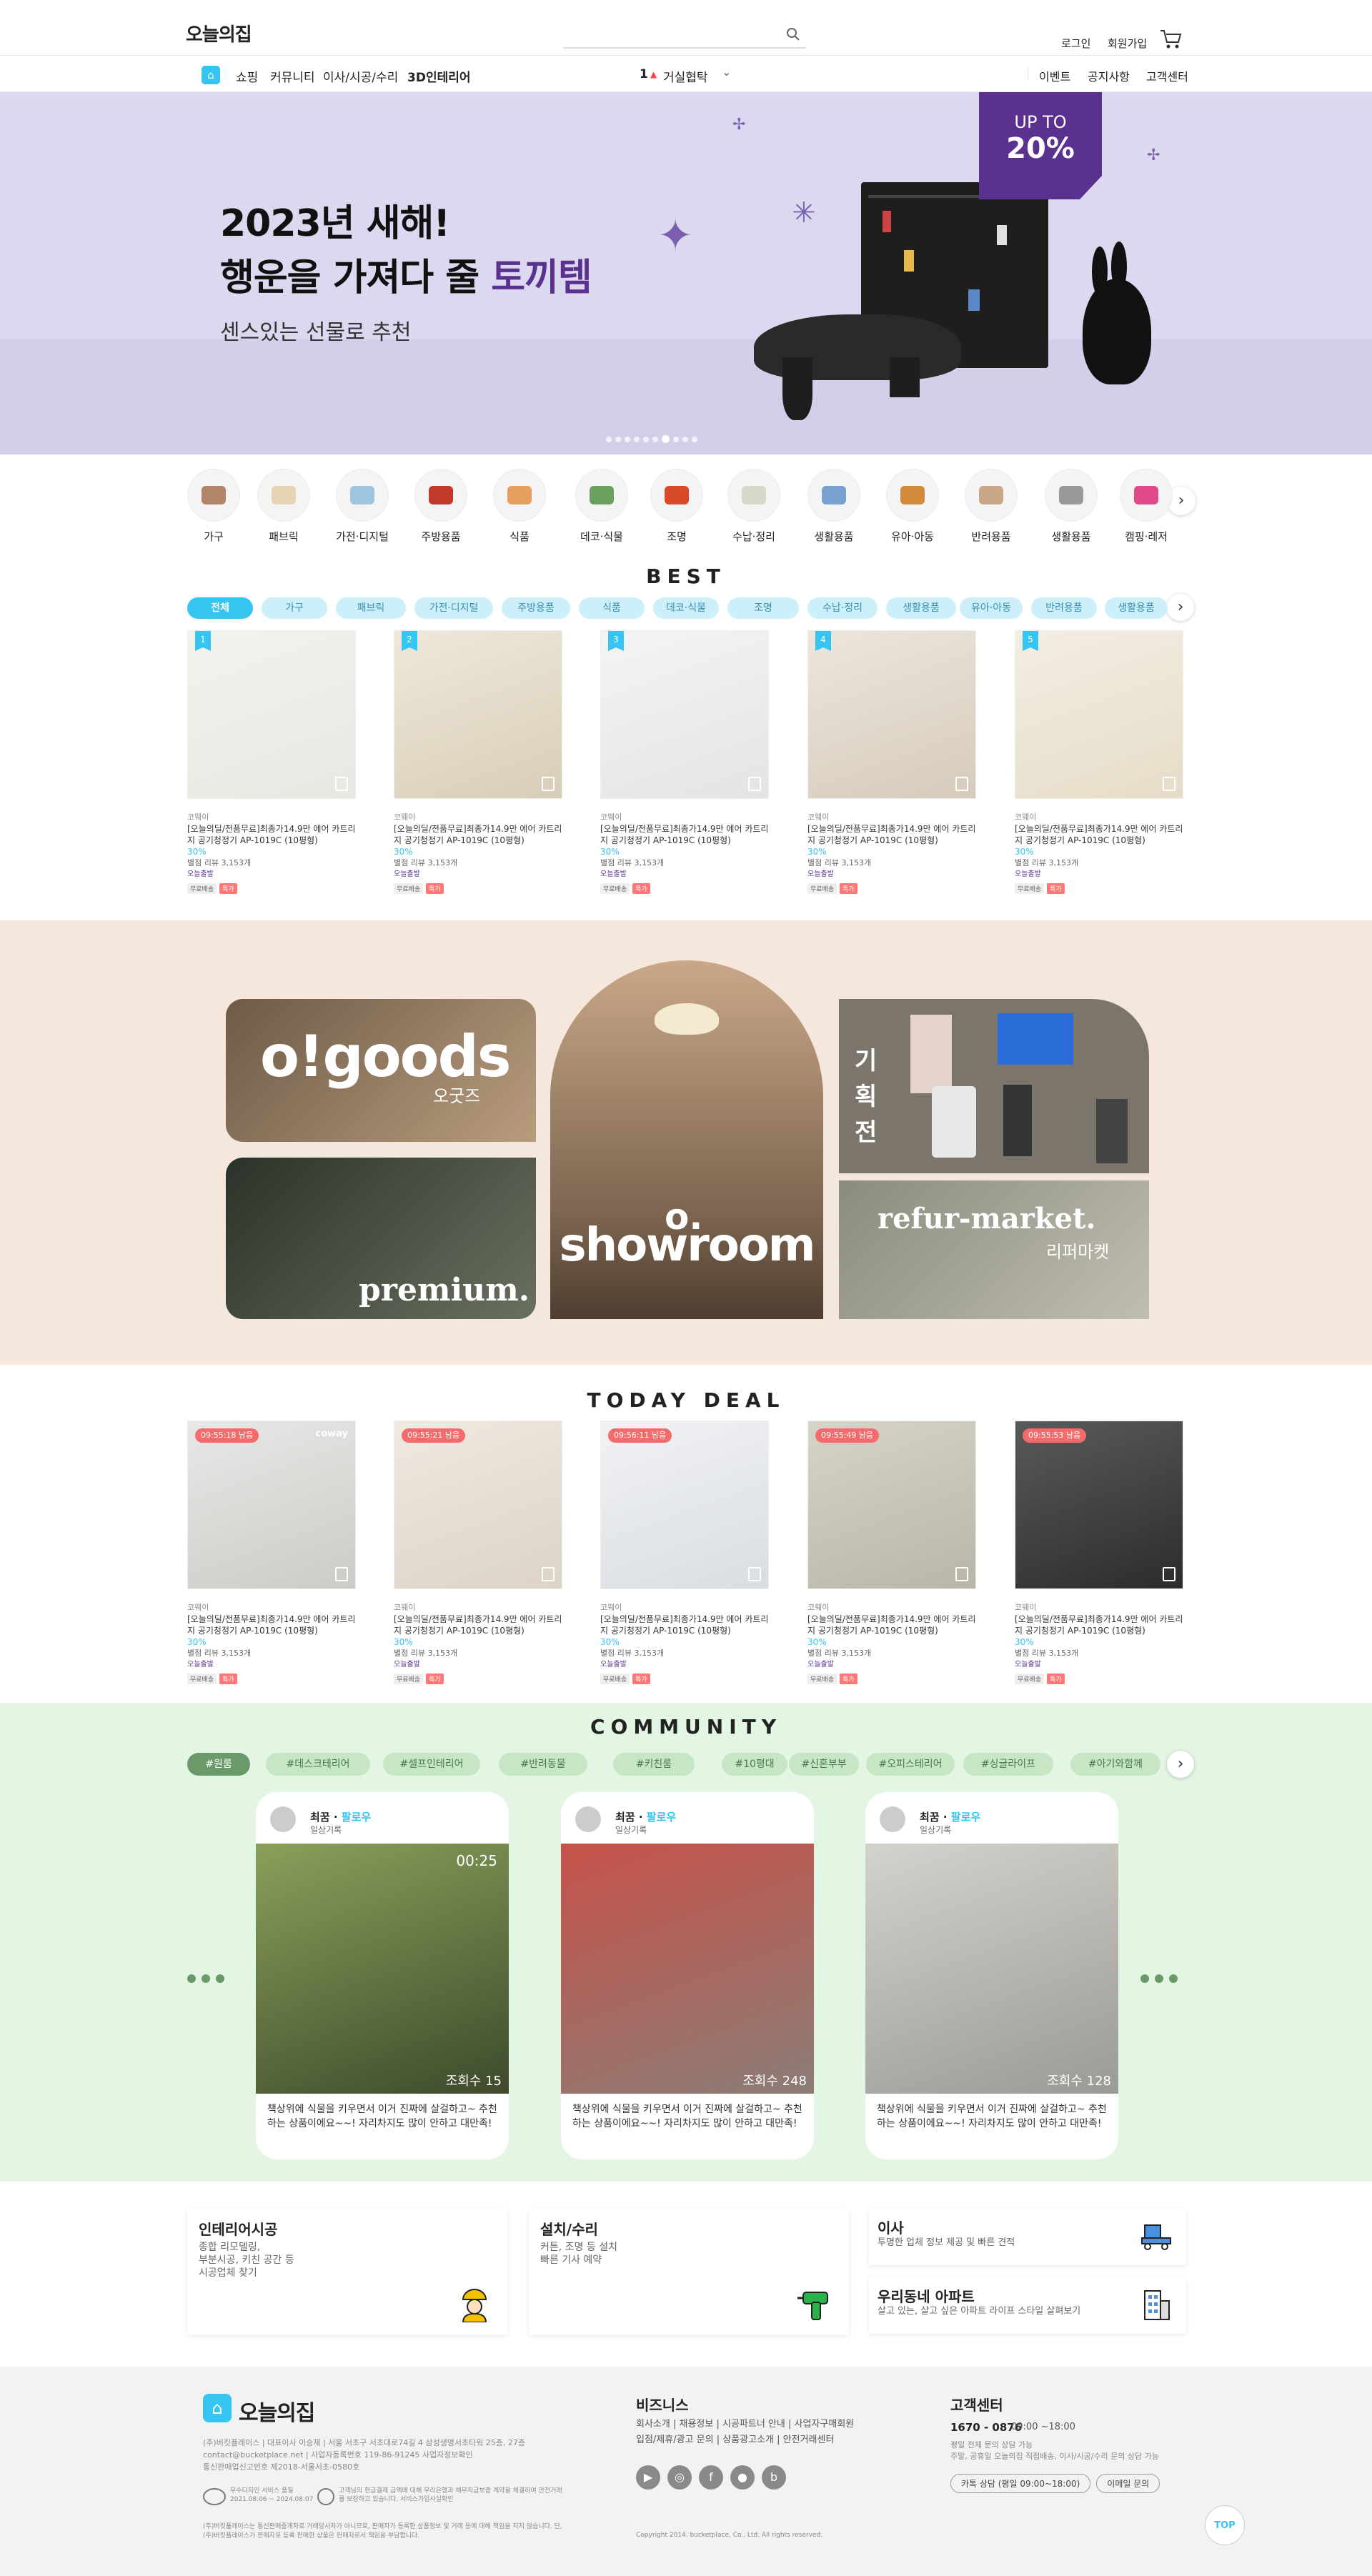 This screenshot has width=1372, height=2576. Describe the element at coordinates (689, 2271) in the screenshot. I see `service-repair: 설치/수리 커튼, 조명 등 설치 빠른 기사 예약` at that location.